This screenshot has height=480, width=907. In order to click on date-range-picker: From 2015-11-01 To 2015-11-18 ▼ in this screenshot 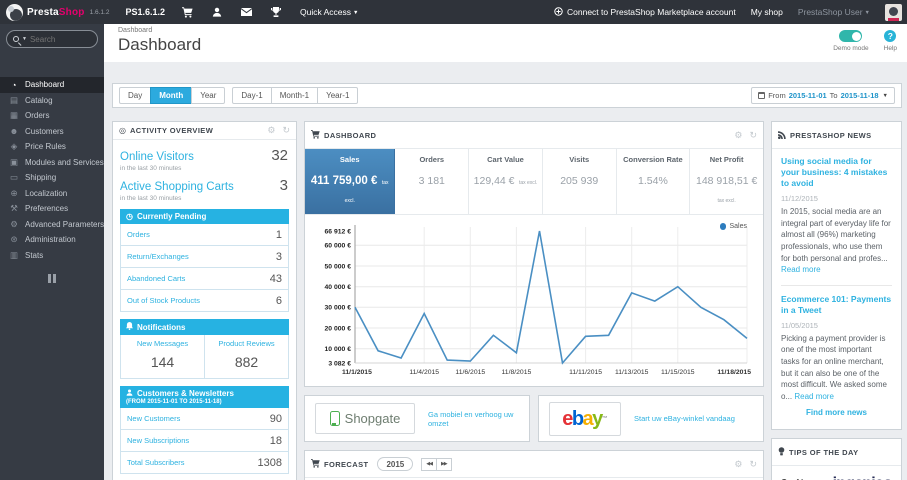, I will do `click(823, 95)`.